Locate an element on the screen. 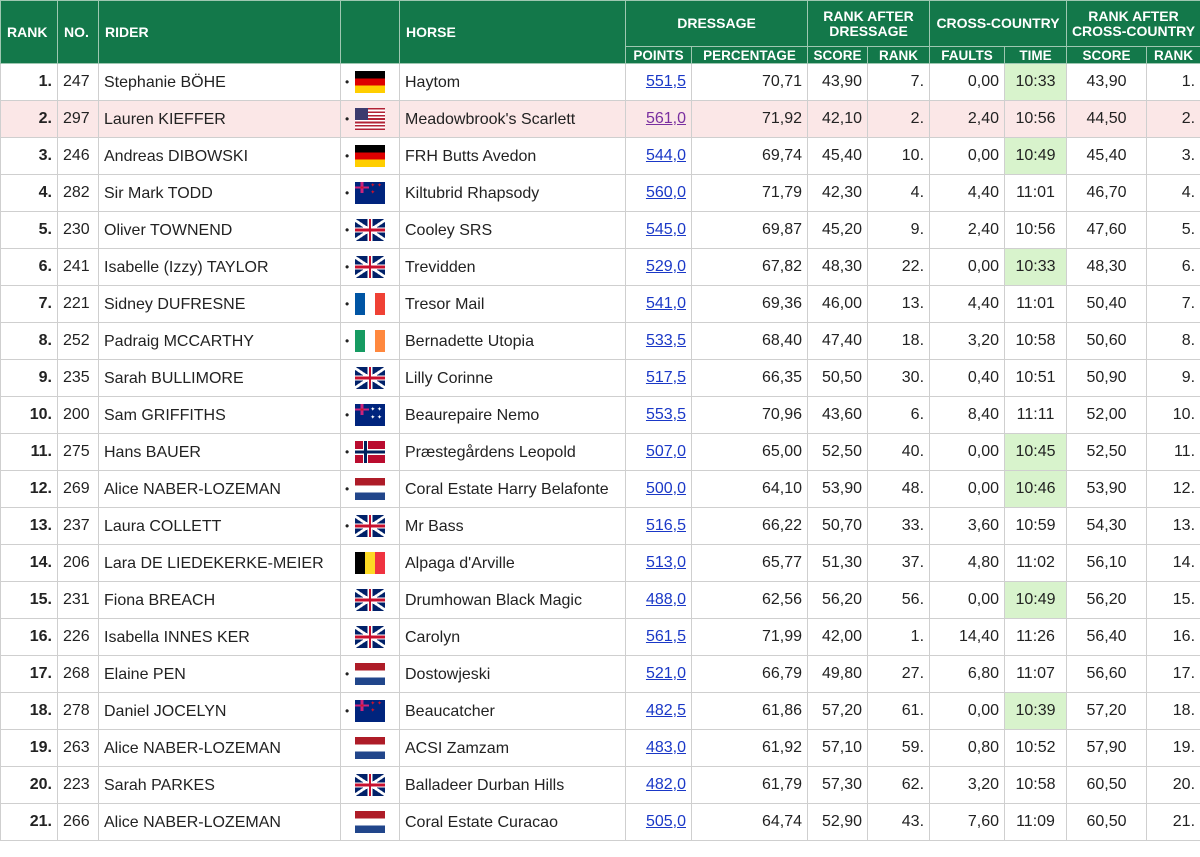  dressage-points-link: 529,0 is located at coordinates (666, 266).